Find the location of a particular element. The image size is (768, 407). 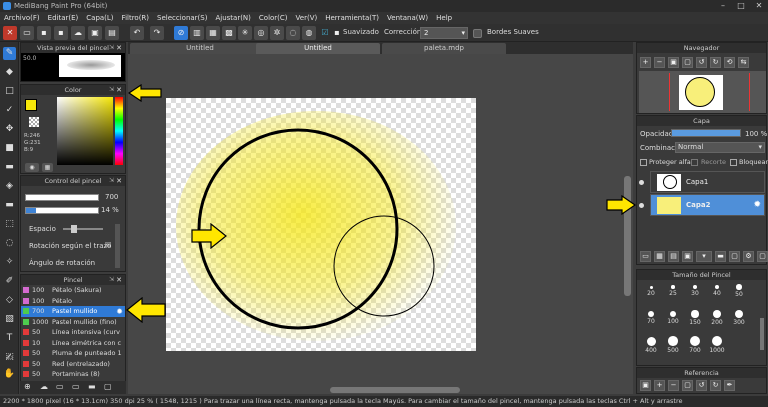

snap-curve-icon: ◌ is located at coordinates (293, 33).